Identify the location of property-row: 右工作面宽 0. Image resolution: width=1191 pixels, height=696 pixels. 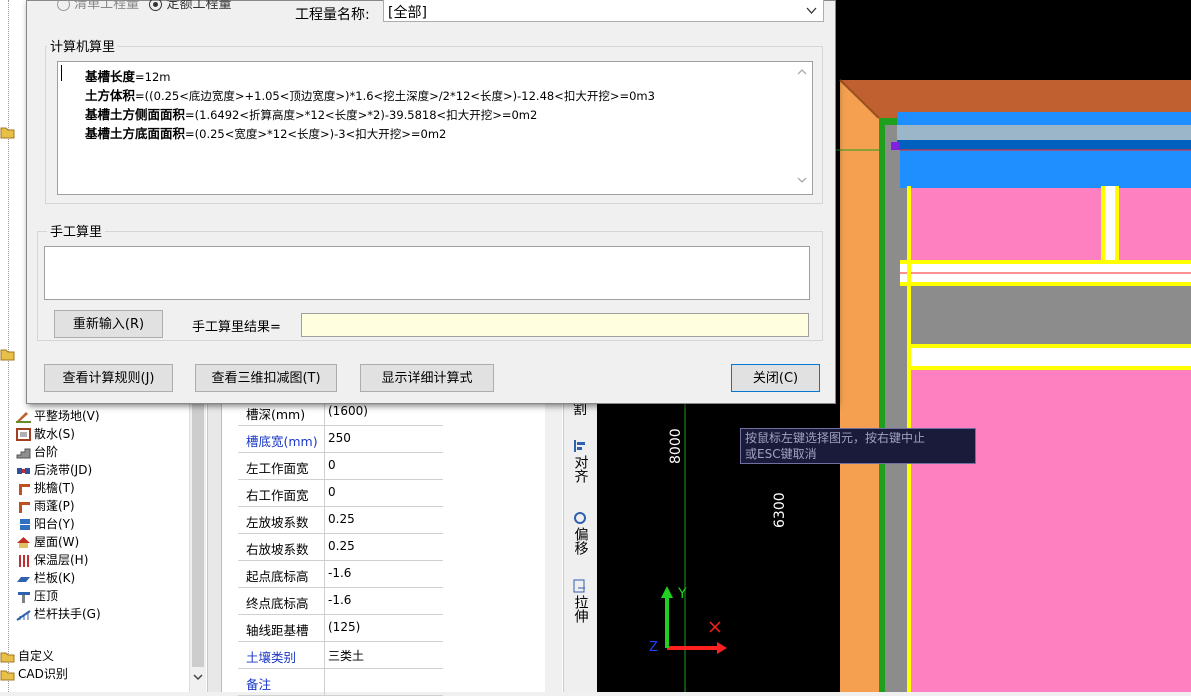
(340, 493).